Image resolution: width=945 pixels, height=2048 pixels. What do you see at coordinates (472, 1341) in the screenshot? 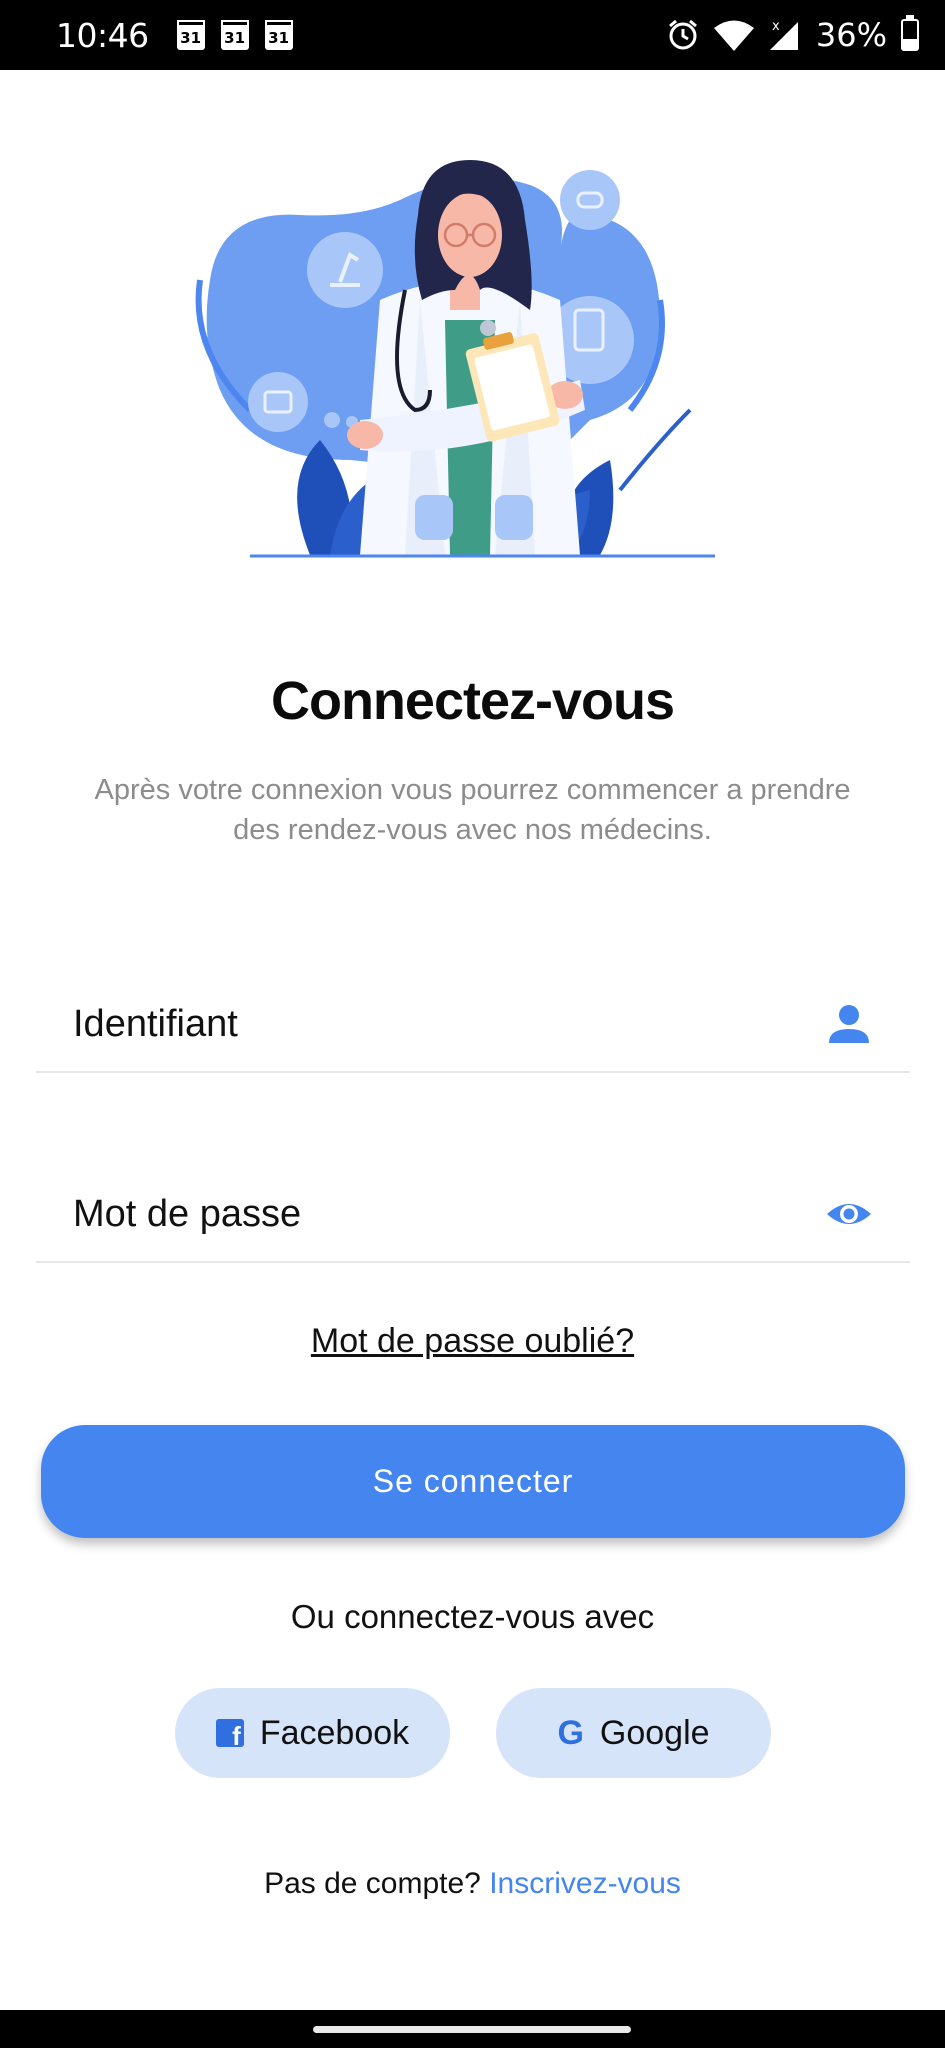
I see `forgot-password-link: Mot de passe oublié?` at bounding box center [472, 1341].